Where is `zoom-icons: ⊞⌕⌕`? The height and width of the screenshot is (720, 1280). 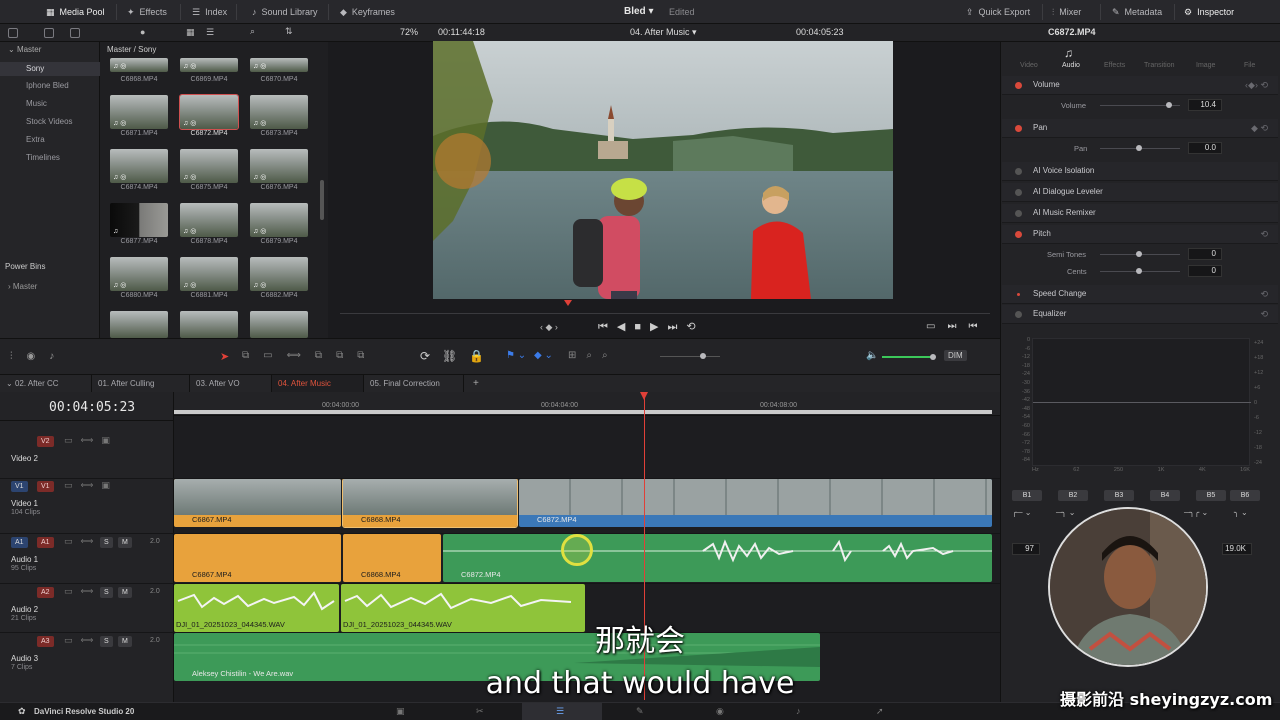 zoom-icons: ⊞⌕⌕ is located at coordinates (593, 355).